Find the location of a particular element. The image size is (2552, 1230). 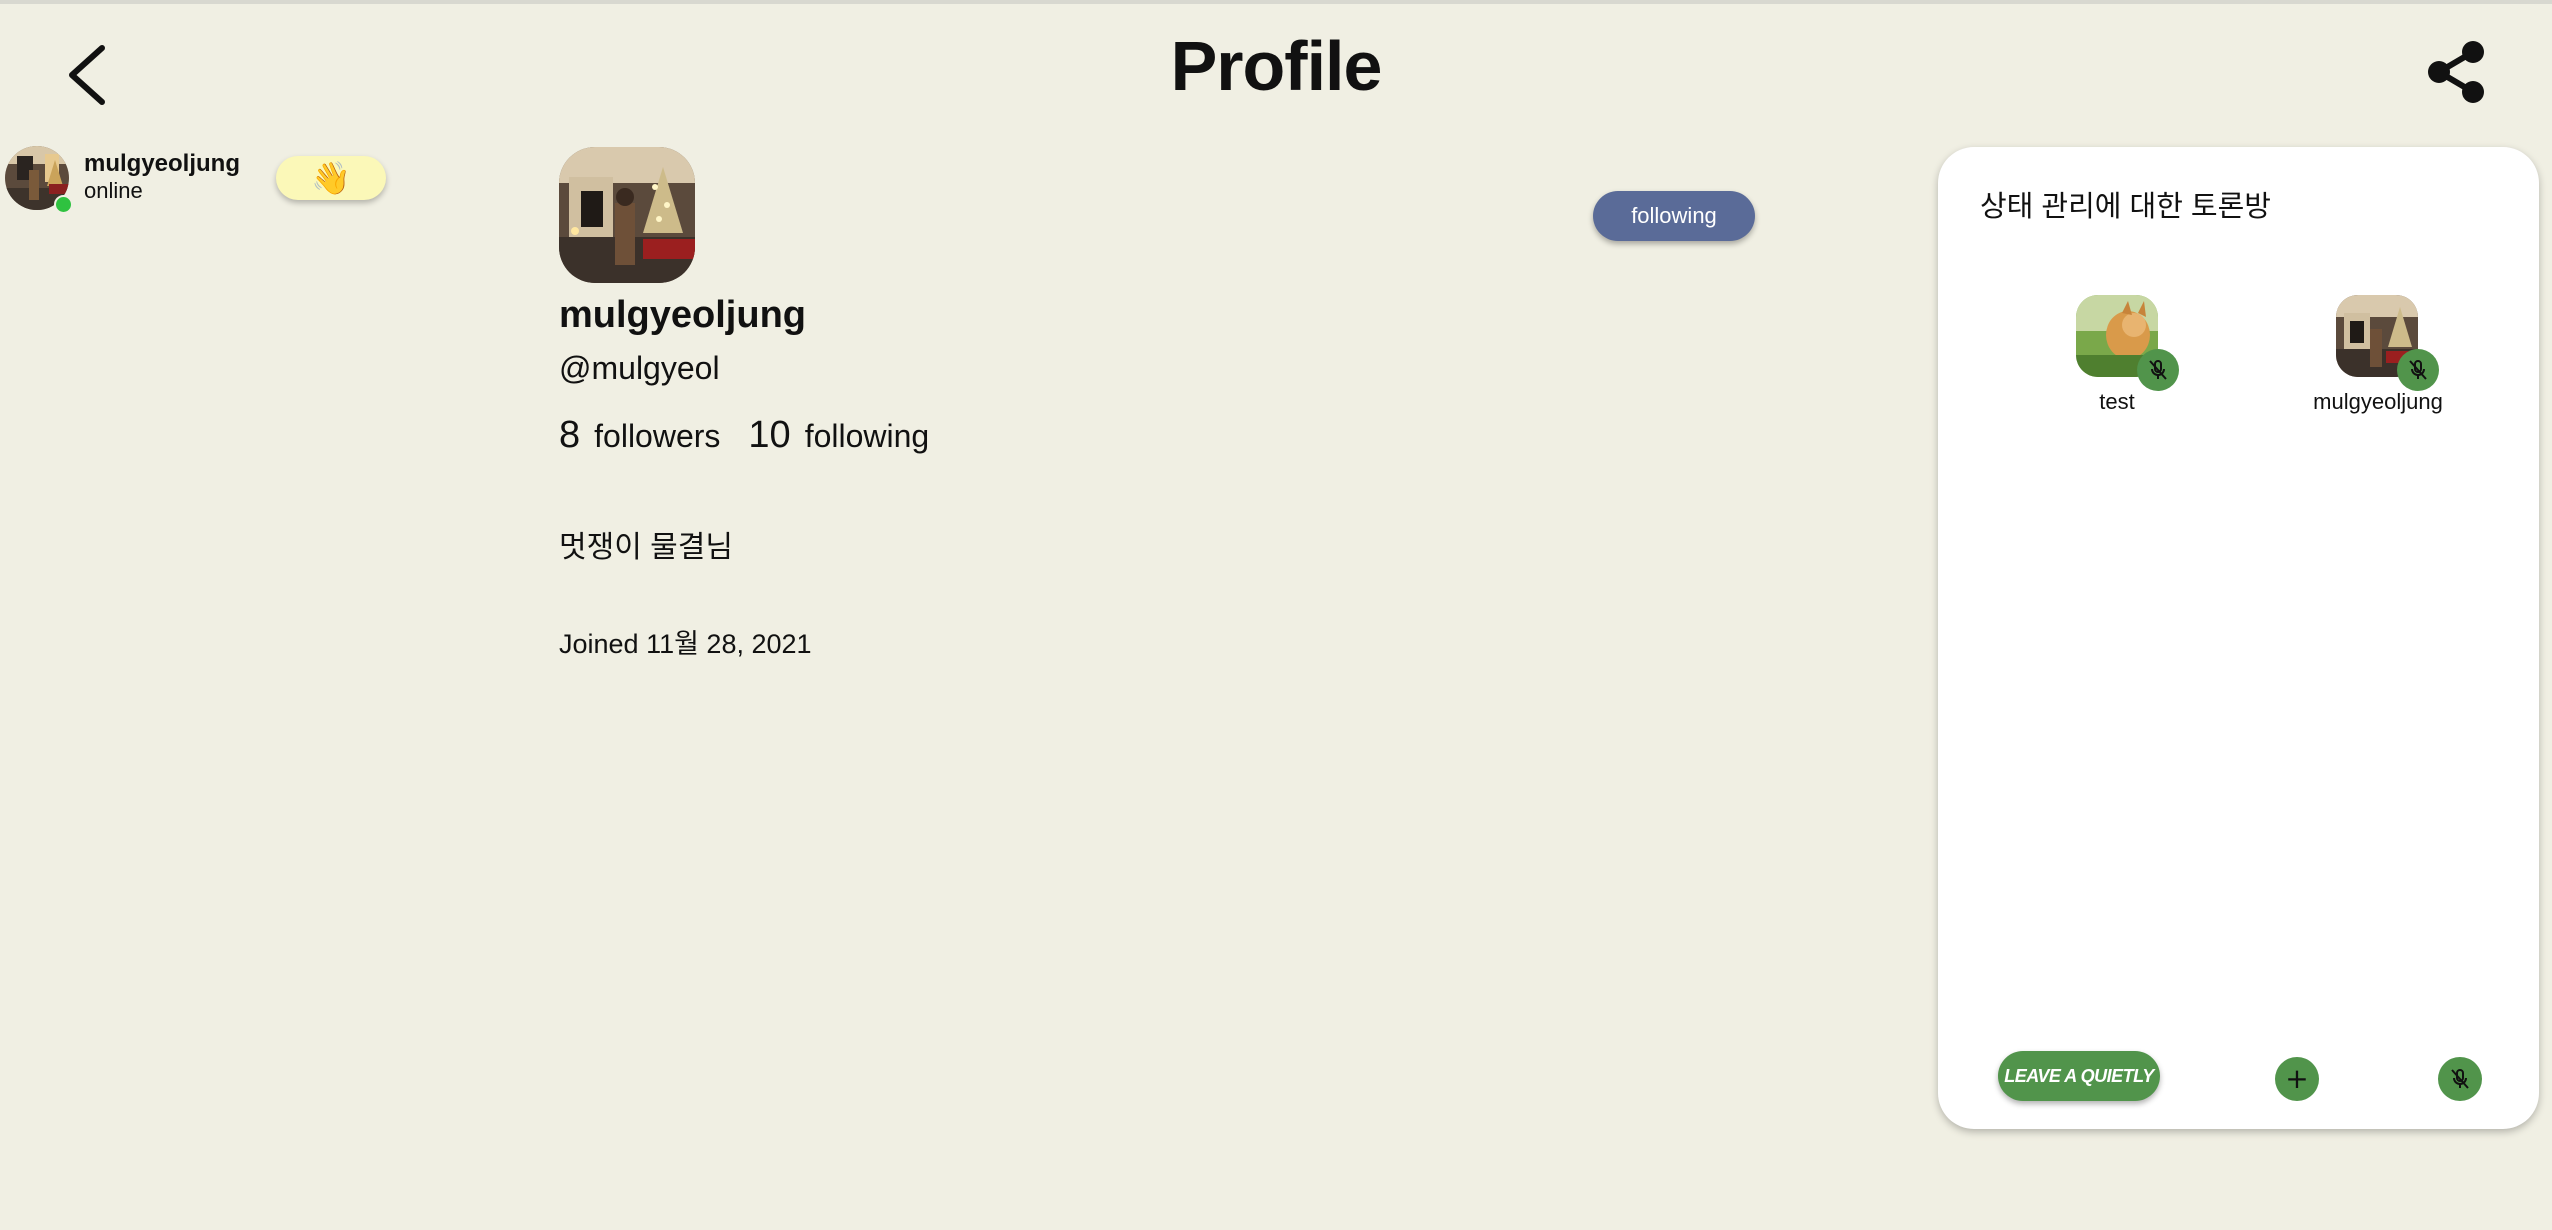

speaker-name: test is located at coordinates (2117, 401).